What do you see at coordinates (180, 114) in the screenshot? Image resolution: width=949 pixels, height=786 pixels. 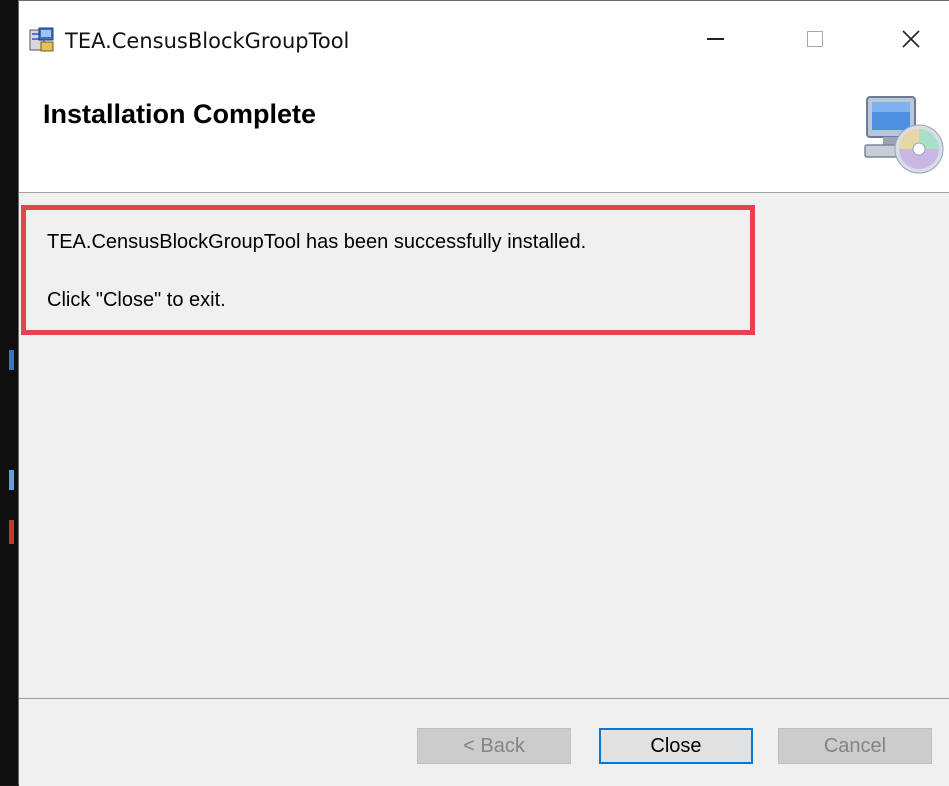 I see `page-title: Installation Complete` at bounding box center [180, 114].